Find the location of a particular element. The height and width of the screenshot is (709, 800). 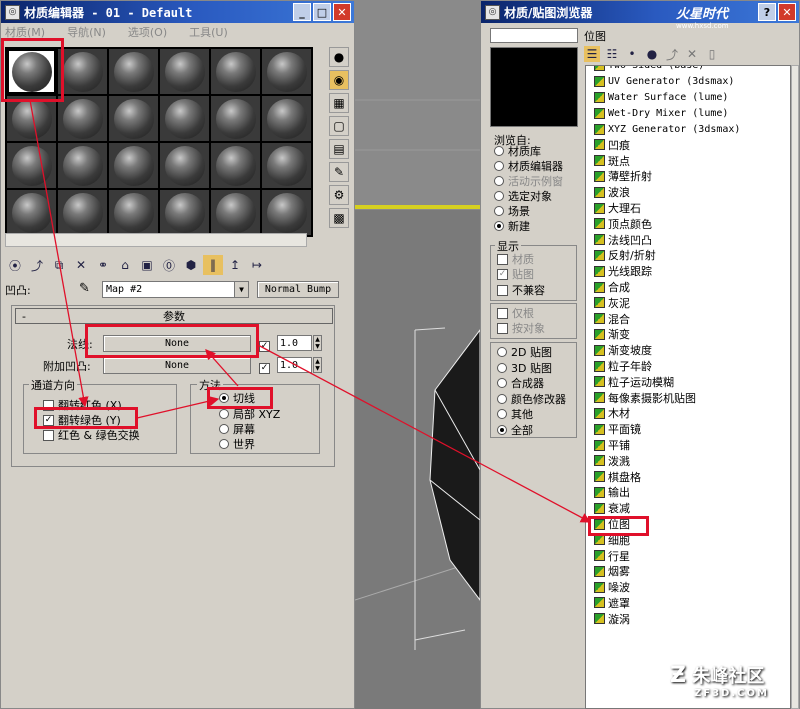

browse-from-new: 新建 is located at coordinates (528, 226).